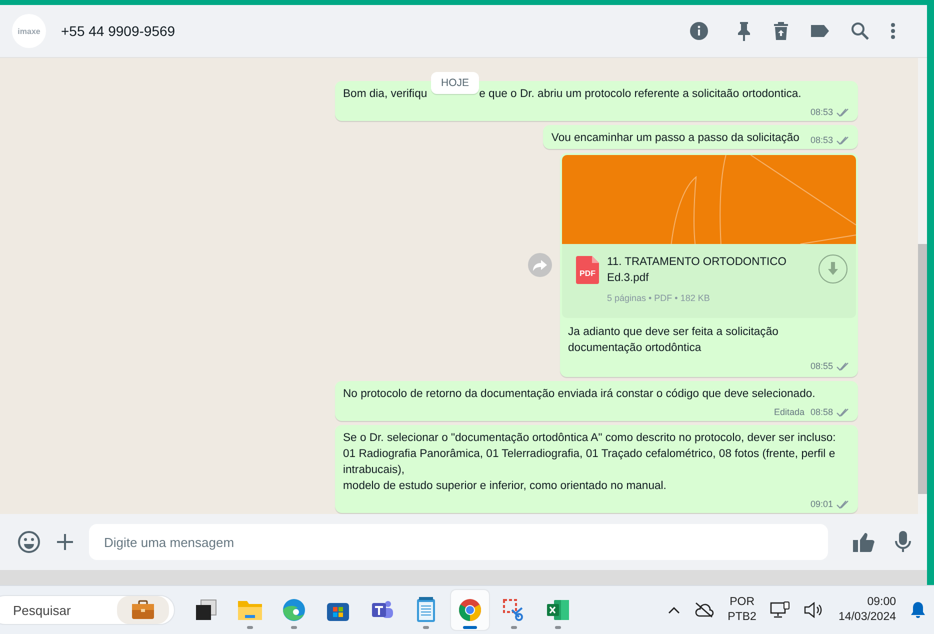 This screenshot has width=934, height=634. Describe the element at coordinates (640, 94) in the screenshot. I see `message-text: e que o Dr. abriu um protocolo referente a solicitaão ortodontica.` at that location.